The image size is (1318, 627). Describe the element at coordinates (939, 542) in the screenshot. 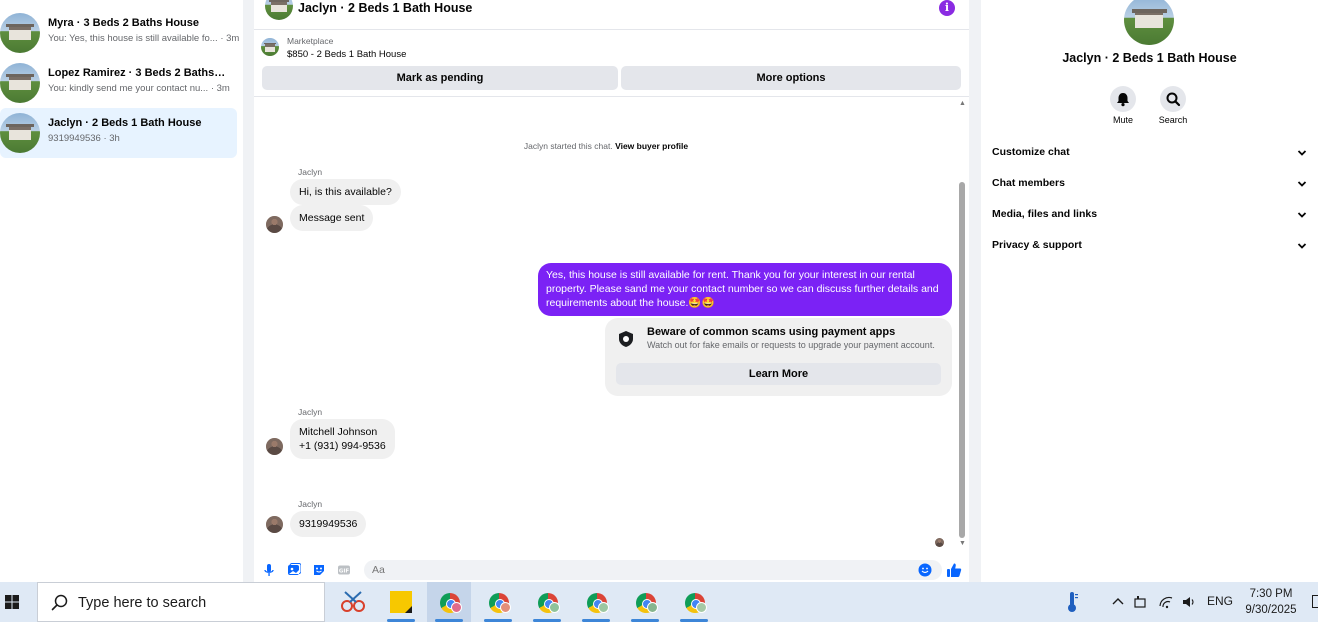

I see `seen-receipt-avatar` at that location.